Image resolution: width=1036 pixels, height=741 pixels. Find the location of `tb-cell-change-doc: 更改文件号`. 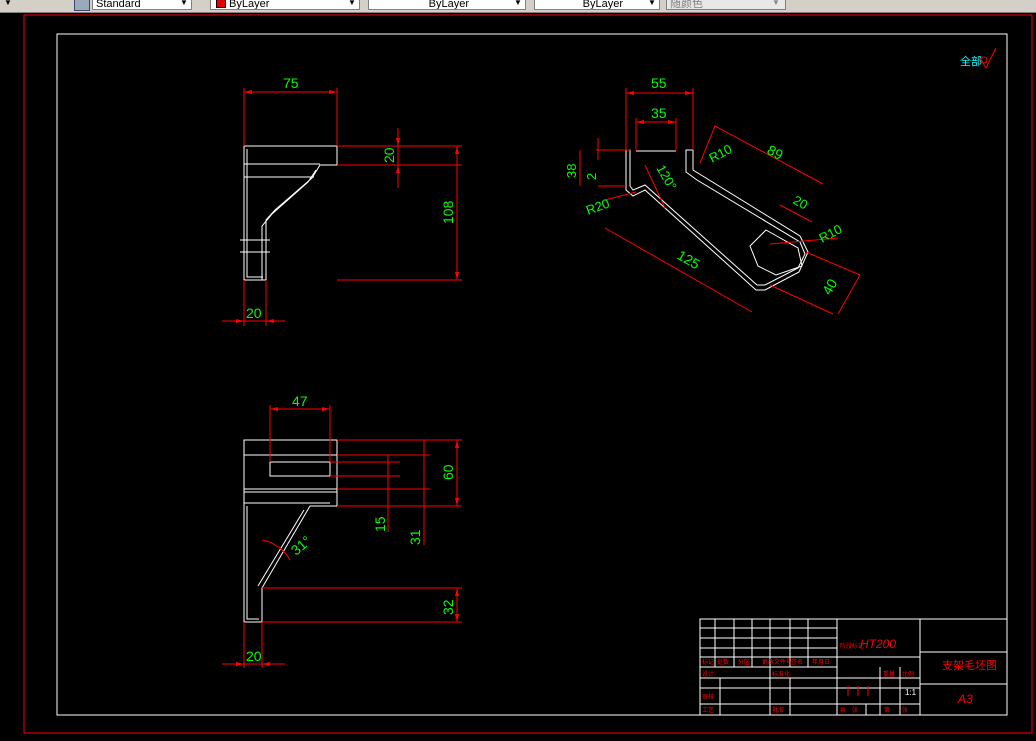

tb-cell-change-doc: 更改文件号 is located at coordinates (777, 662).